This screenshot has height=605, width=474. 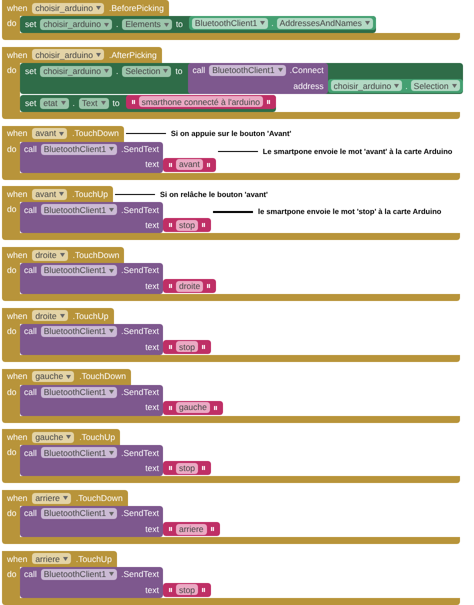 What do you see at coordinates (147, 24) in the screenshot?
I see `component-dropdown: Elements` at bounding box center [147, 24].